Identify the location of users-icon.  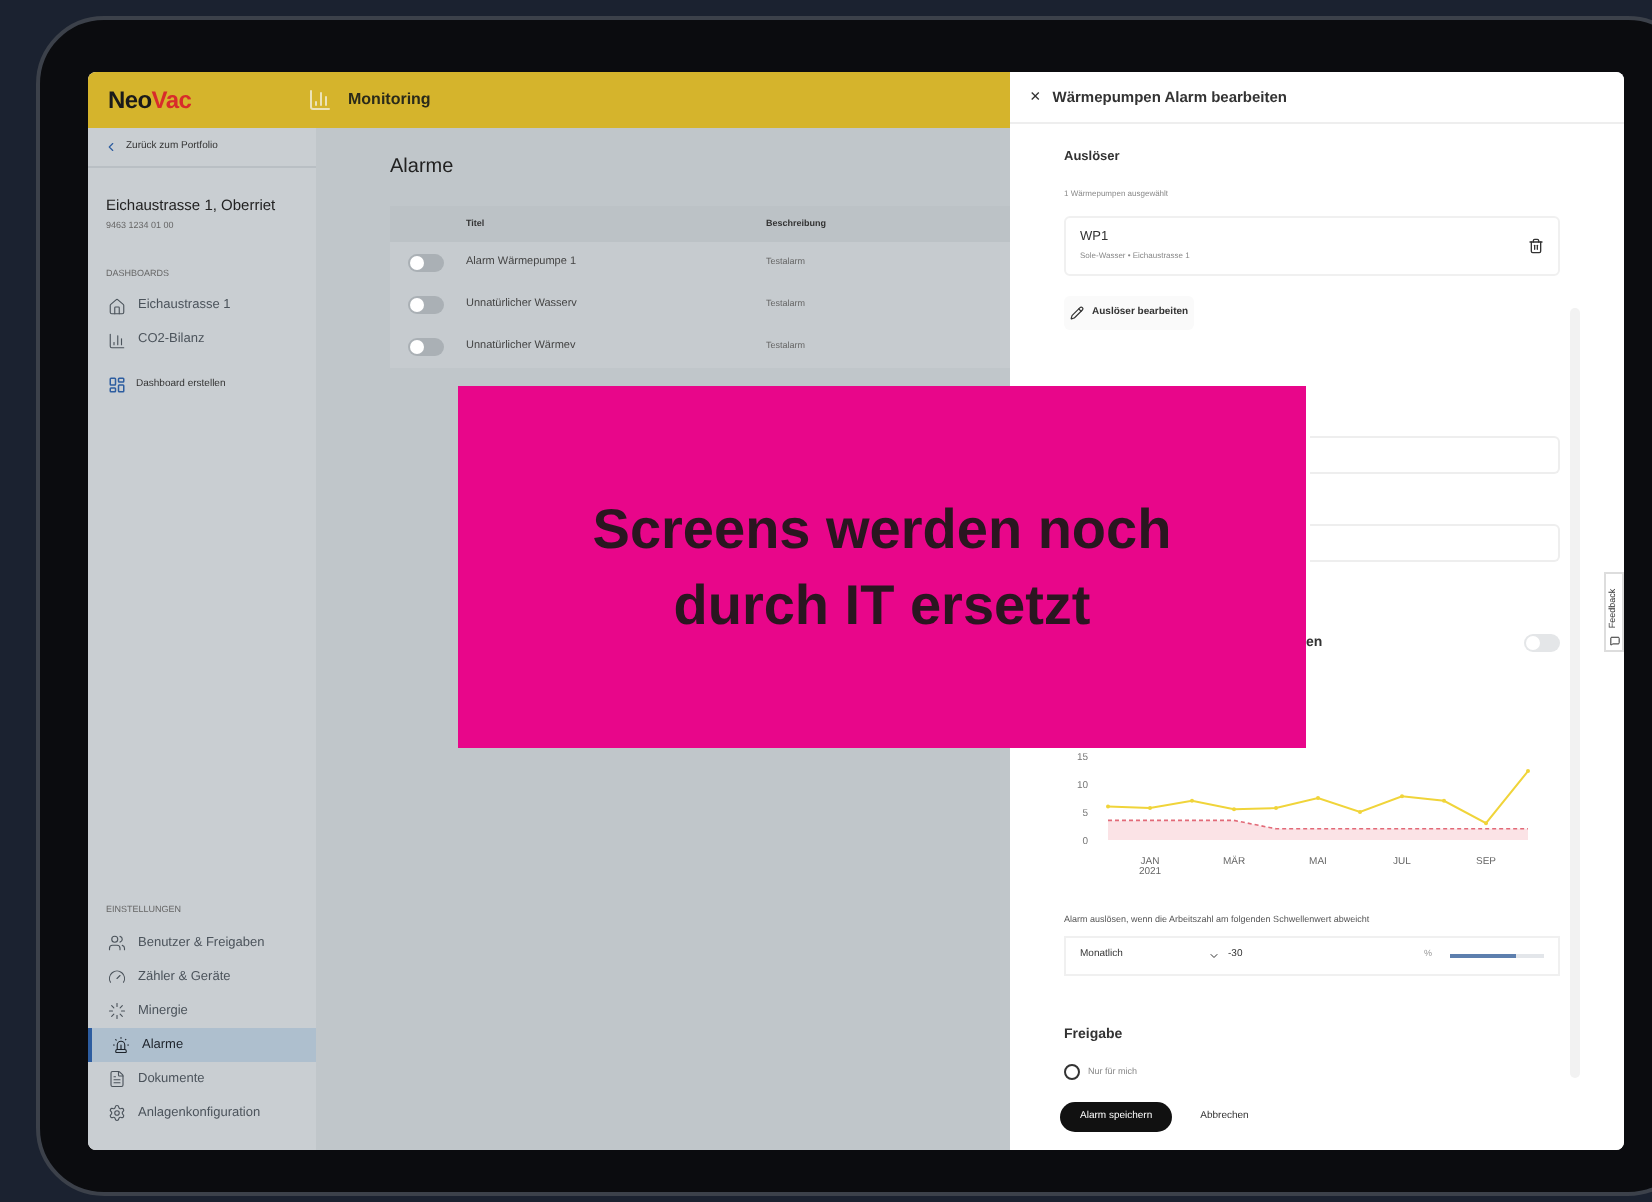
(117, 943).